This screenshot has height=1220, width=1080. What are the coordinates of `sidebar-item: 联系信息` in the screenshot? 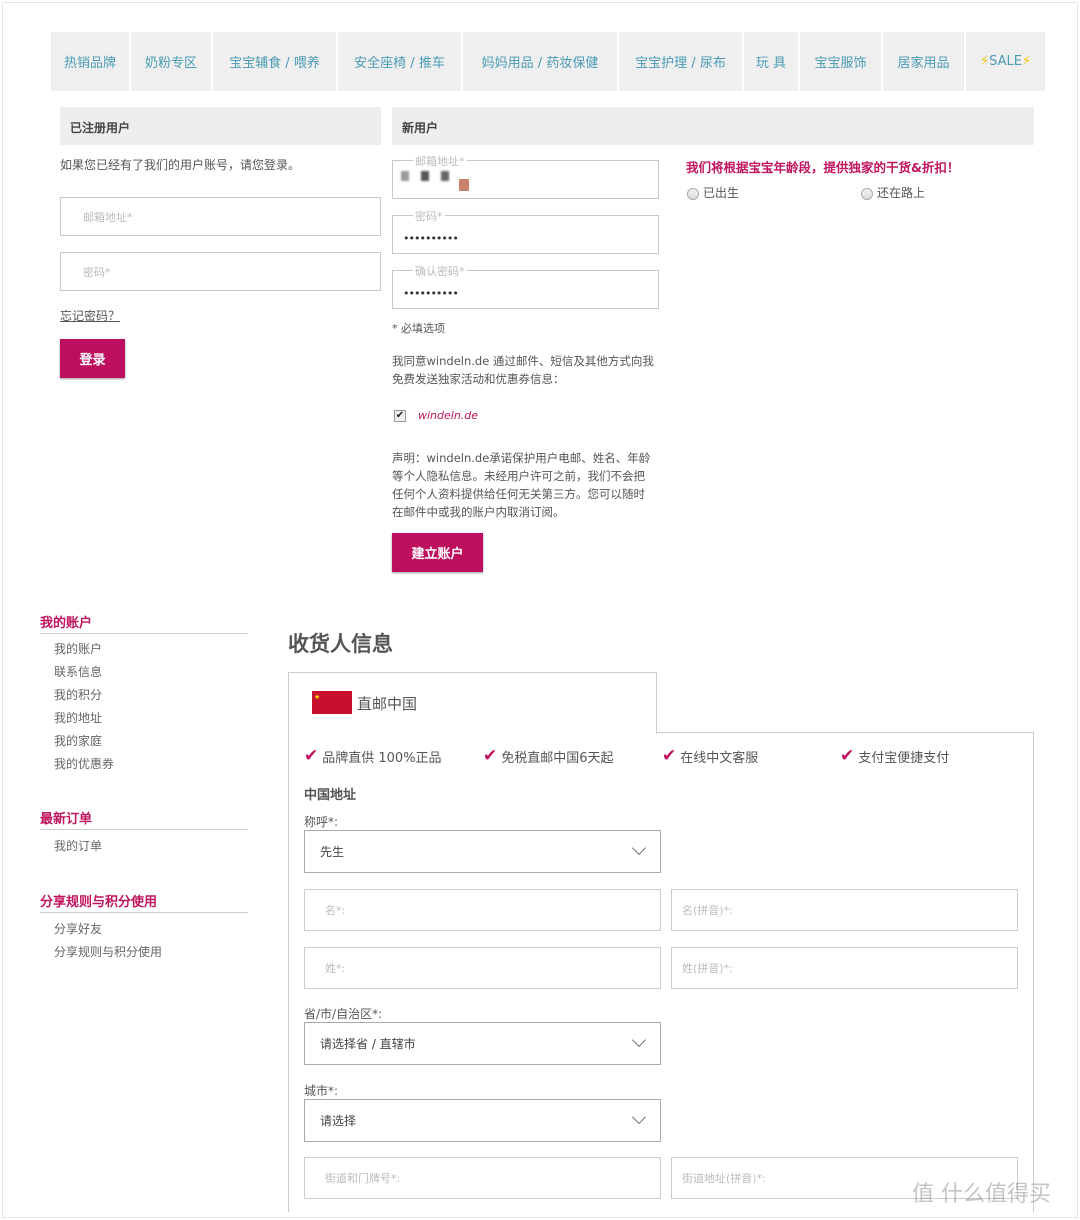 It's located at (78, 671).